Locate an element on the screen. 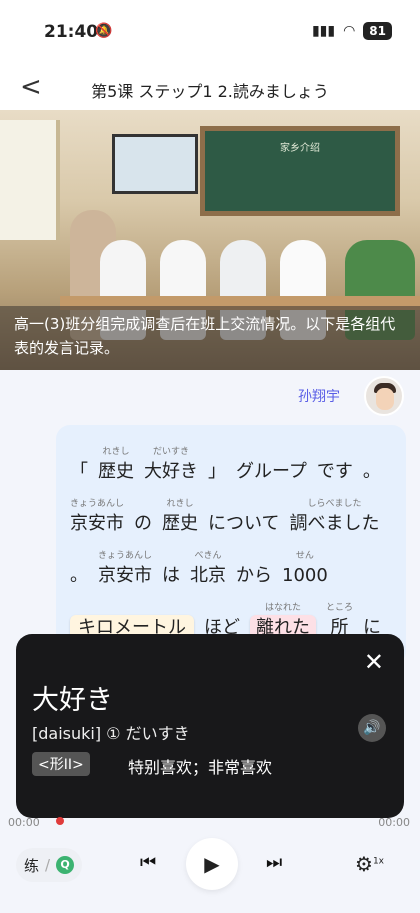  play-button: ▶ is located at coordinates (212, 864).